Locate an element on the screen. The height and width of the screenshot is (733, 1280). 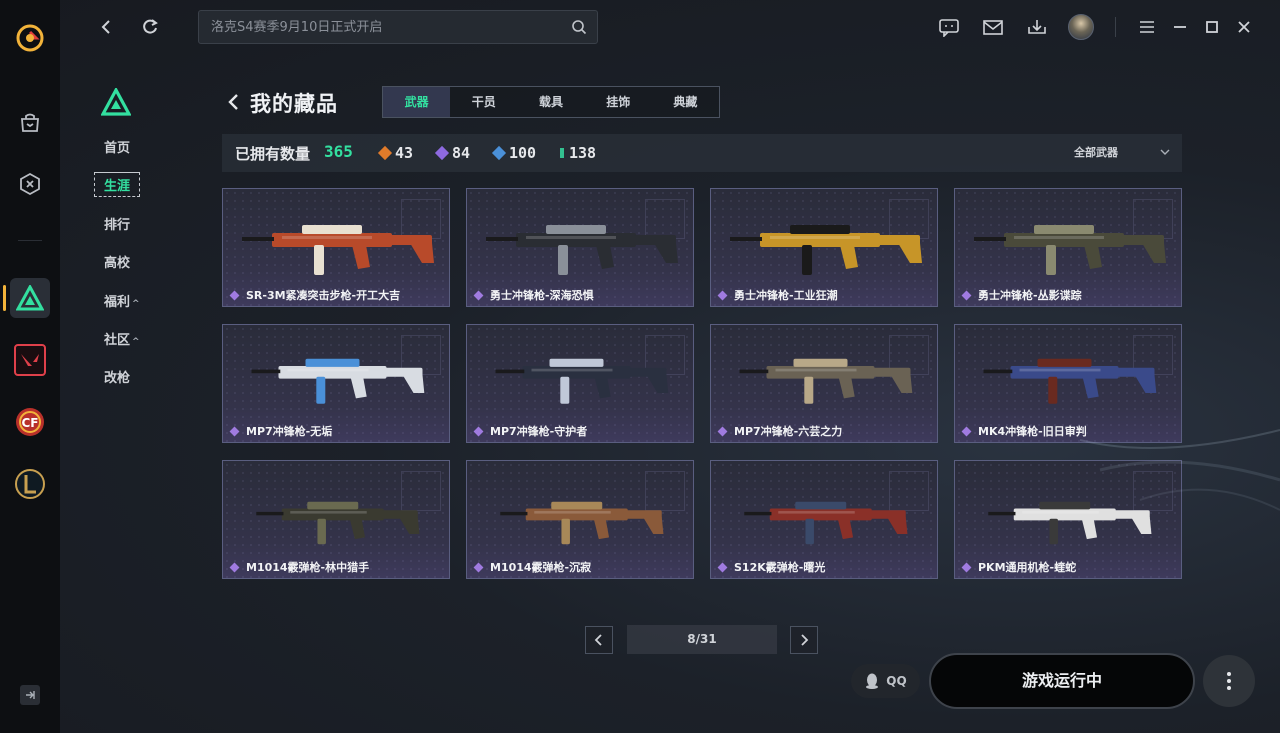
weapon-card: PKM通用机枪-蝰蛇 is located at coordinates (1068, 519).